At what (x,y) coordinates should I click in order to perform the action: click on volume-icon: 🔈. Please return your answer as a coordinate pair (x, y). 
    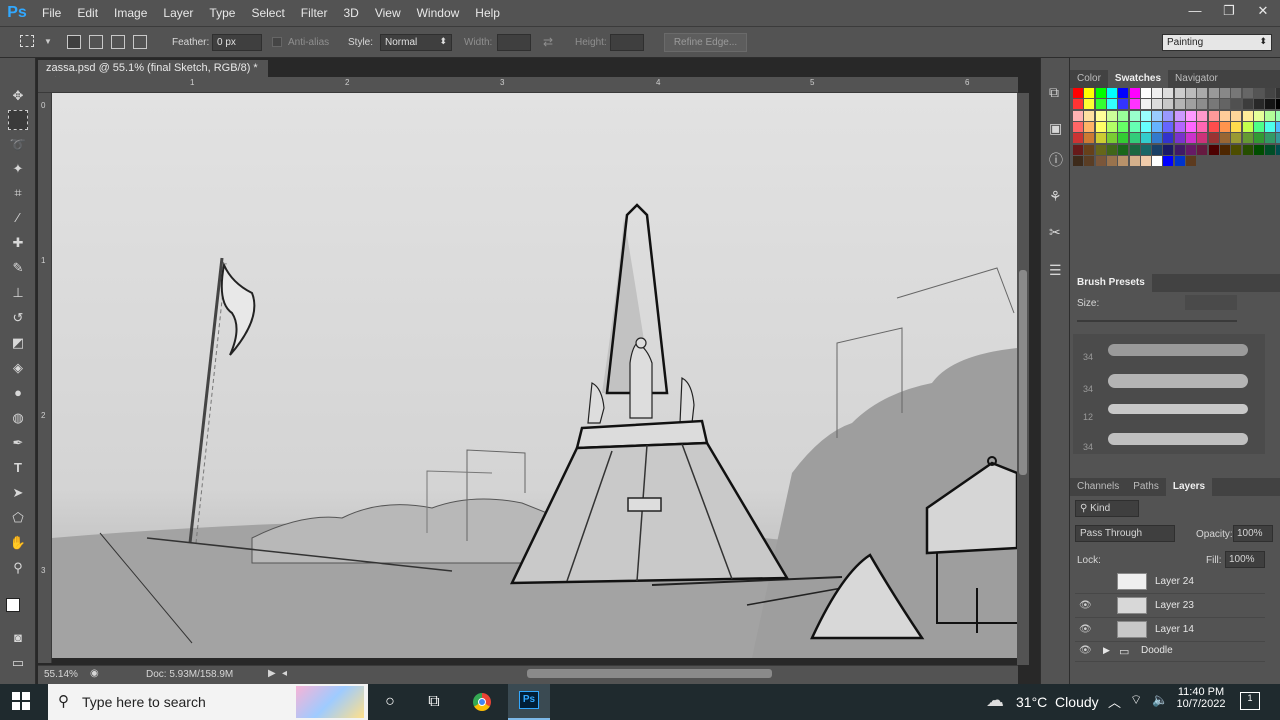
    Looking at the image, I should click on (1160, 700).